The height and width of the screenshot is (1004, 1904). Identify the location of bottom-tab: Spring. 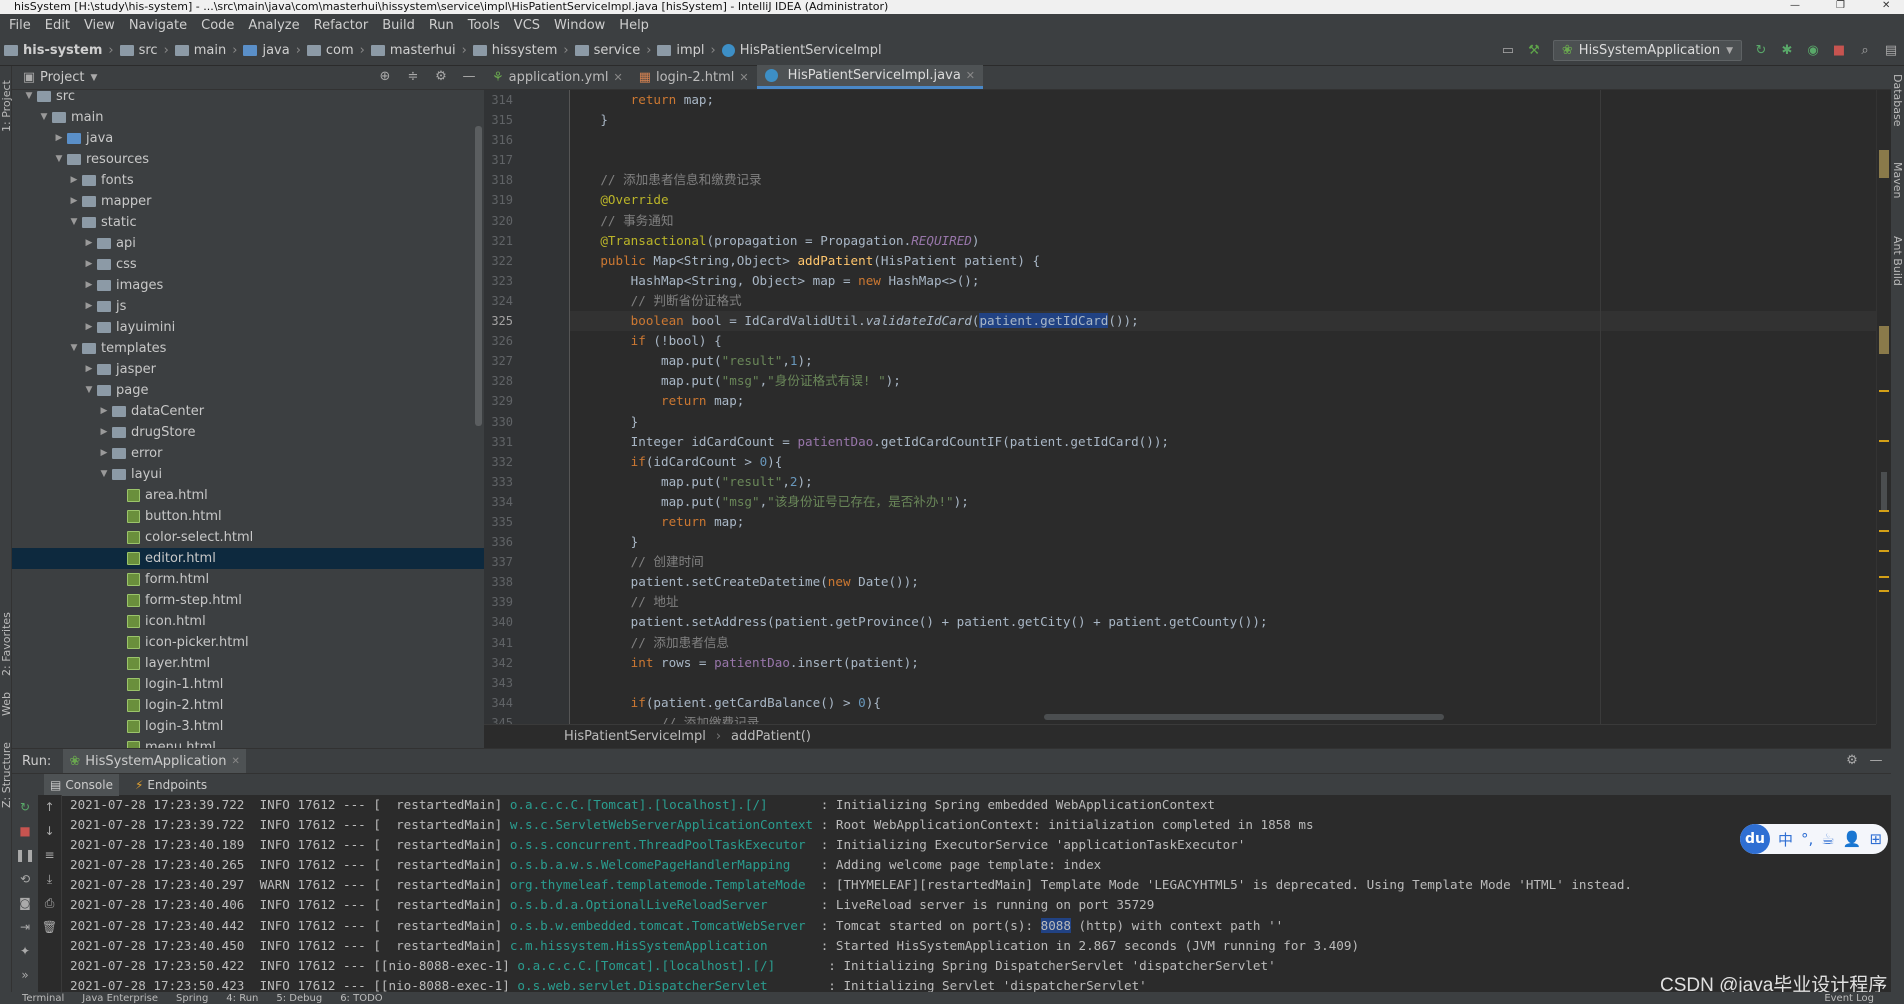
(192, 998).